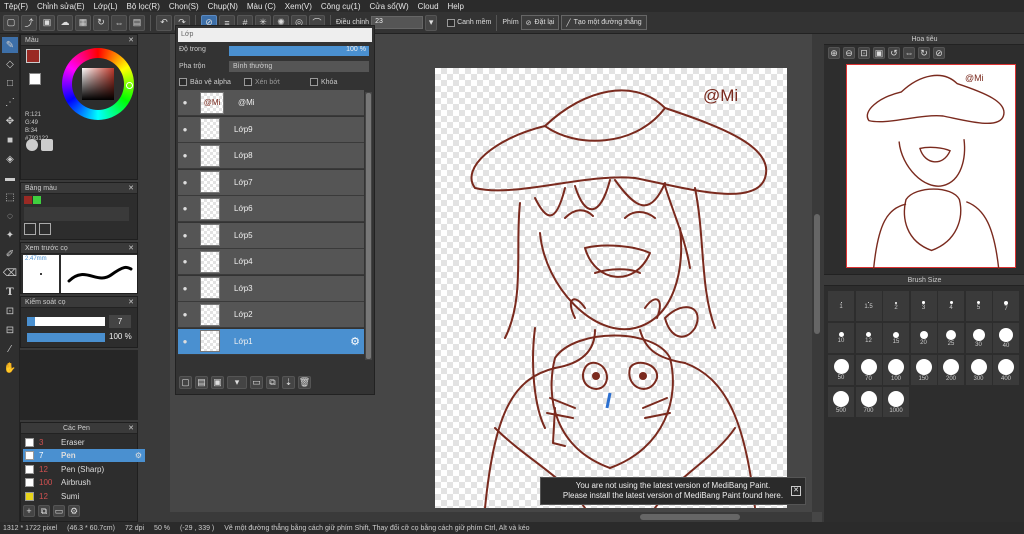 Image resolution: width=1024 pixels, height=534 pixels. Describe the element at coordinates (10, 178) in the screenshot. I see `gradient-tool-icon: ▬` at that location.